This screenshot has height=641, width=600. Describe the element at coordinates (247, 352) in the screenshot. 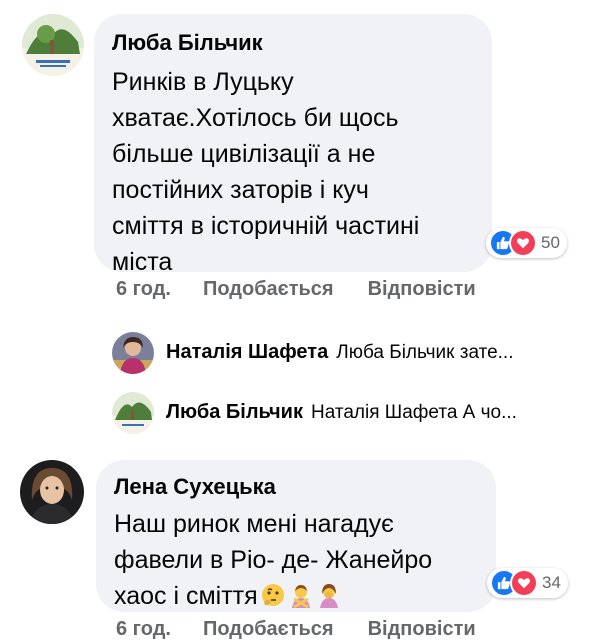

I see `reply-author: Наталія Шафета` at that location.